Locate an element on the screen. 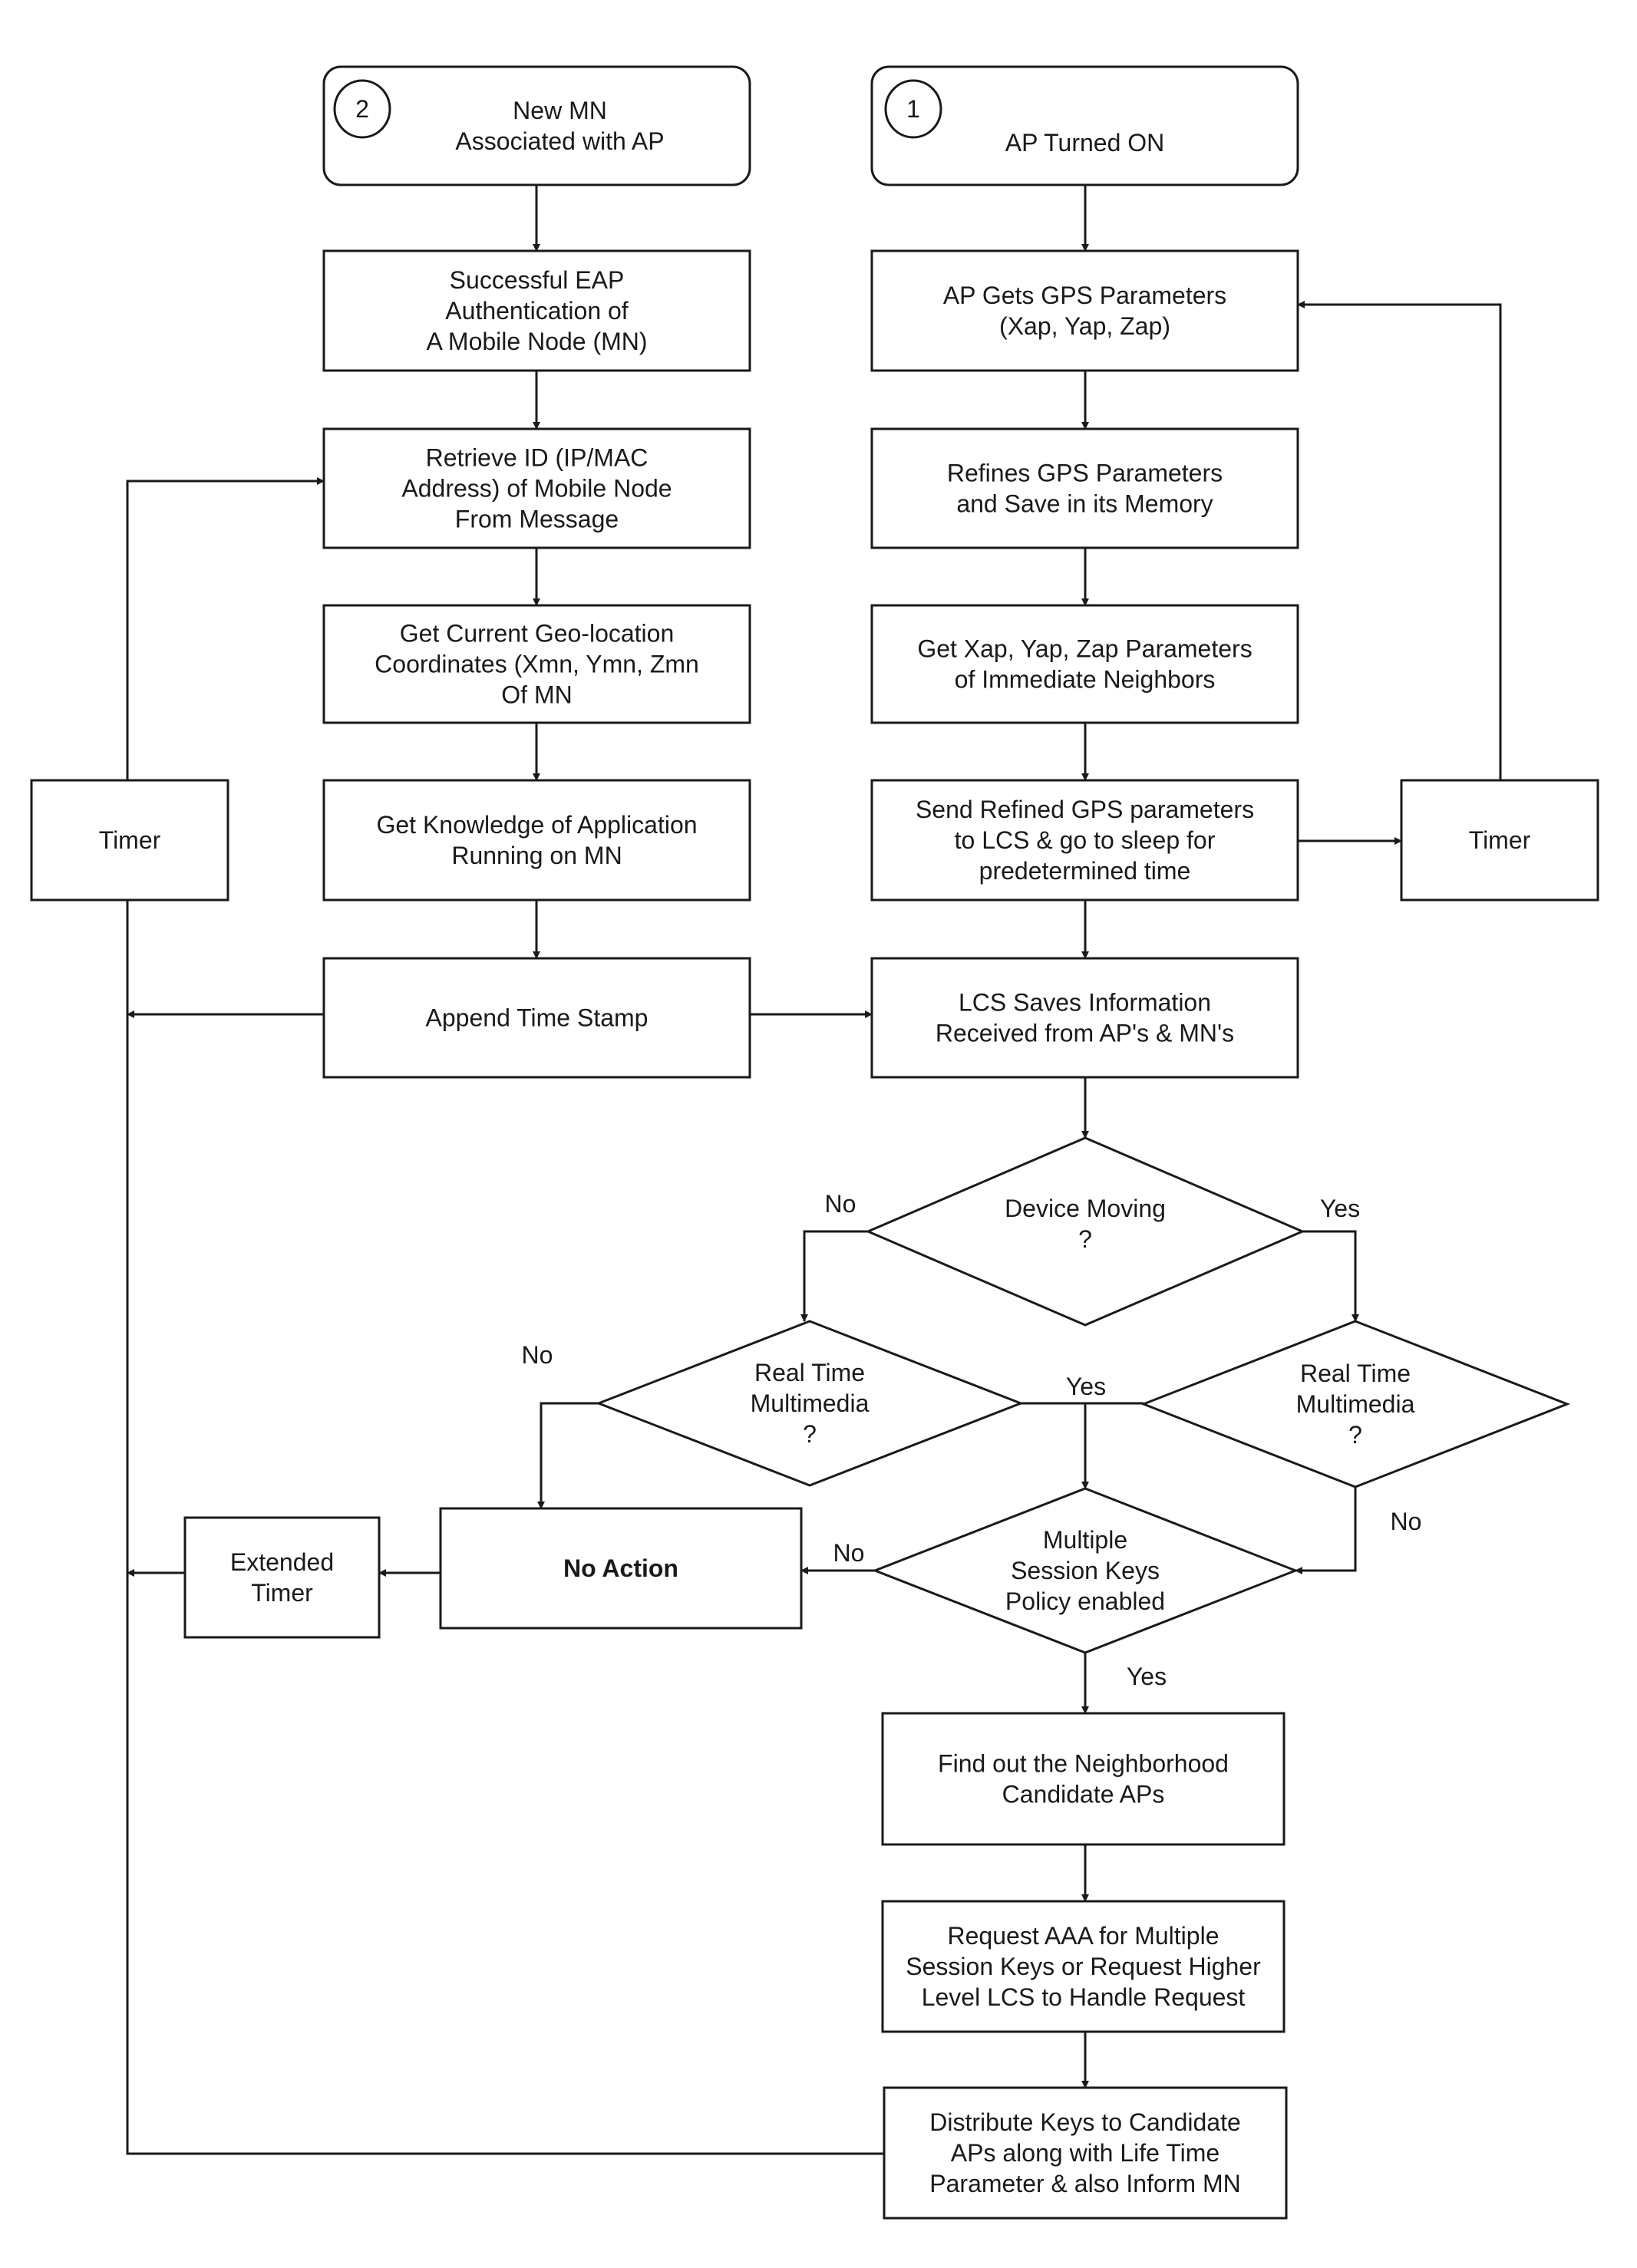 The image size is (1637, 2268). edge-label-msk-no: No is located at coordinates (849, 1553).